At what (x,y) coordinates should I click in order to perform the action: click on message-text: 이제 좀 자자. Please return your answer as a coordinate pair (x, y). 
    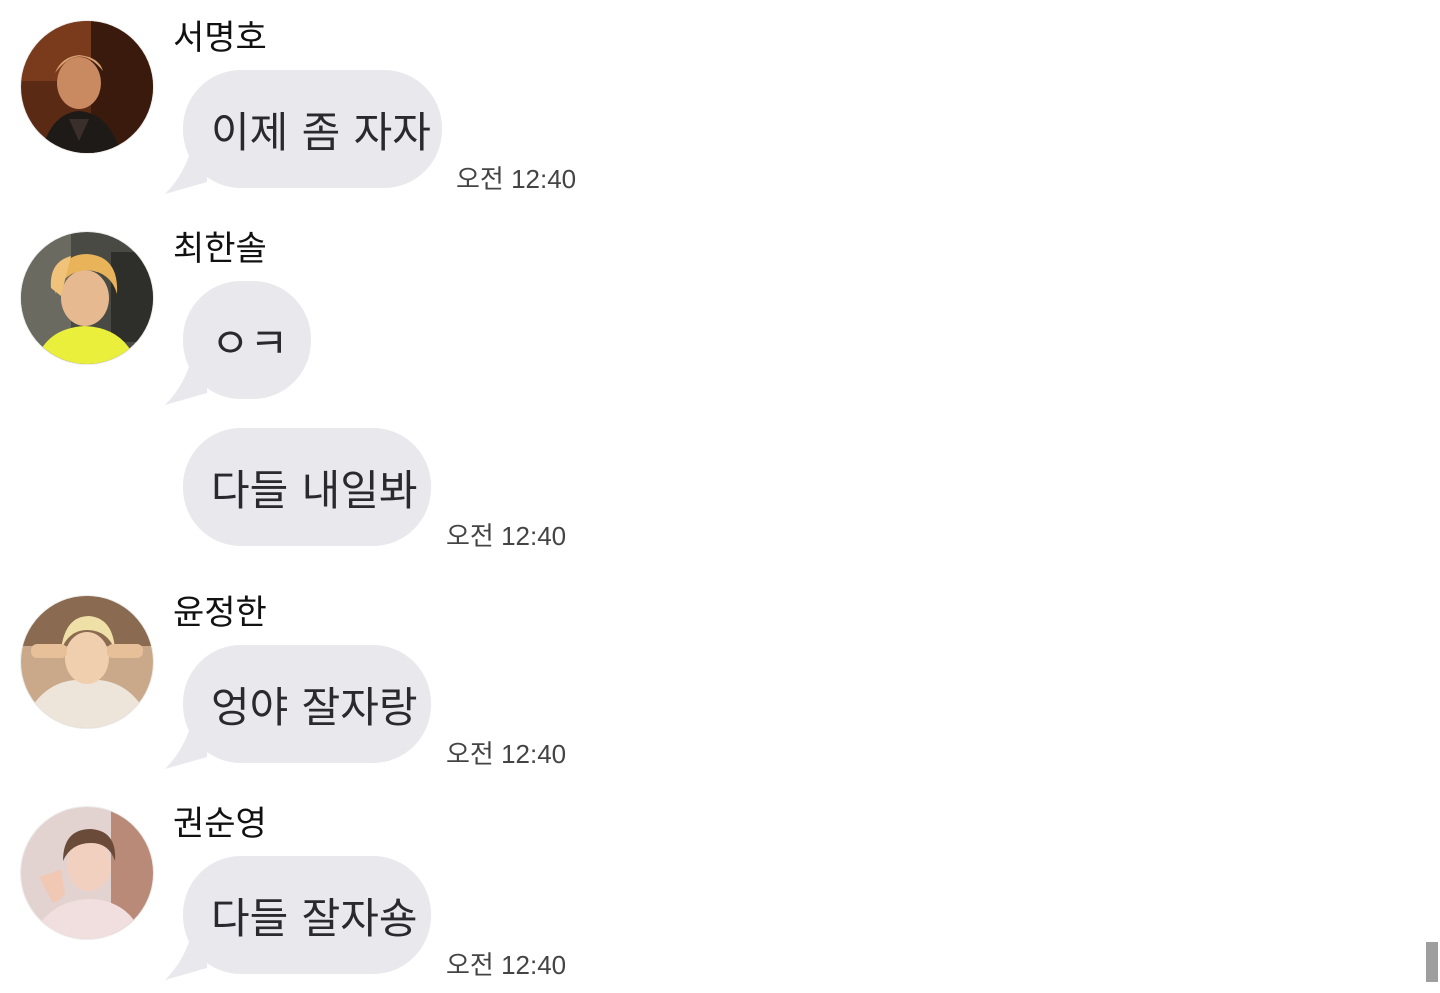
    Looking at the image, I should click on (321, 132).